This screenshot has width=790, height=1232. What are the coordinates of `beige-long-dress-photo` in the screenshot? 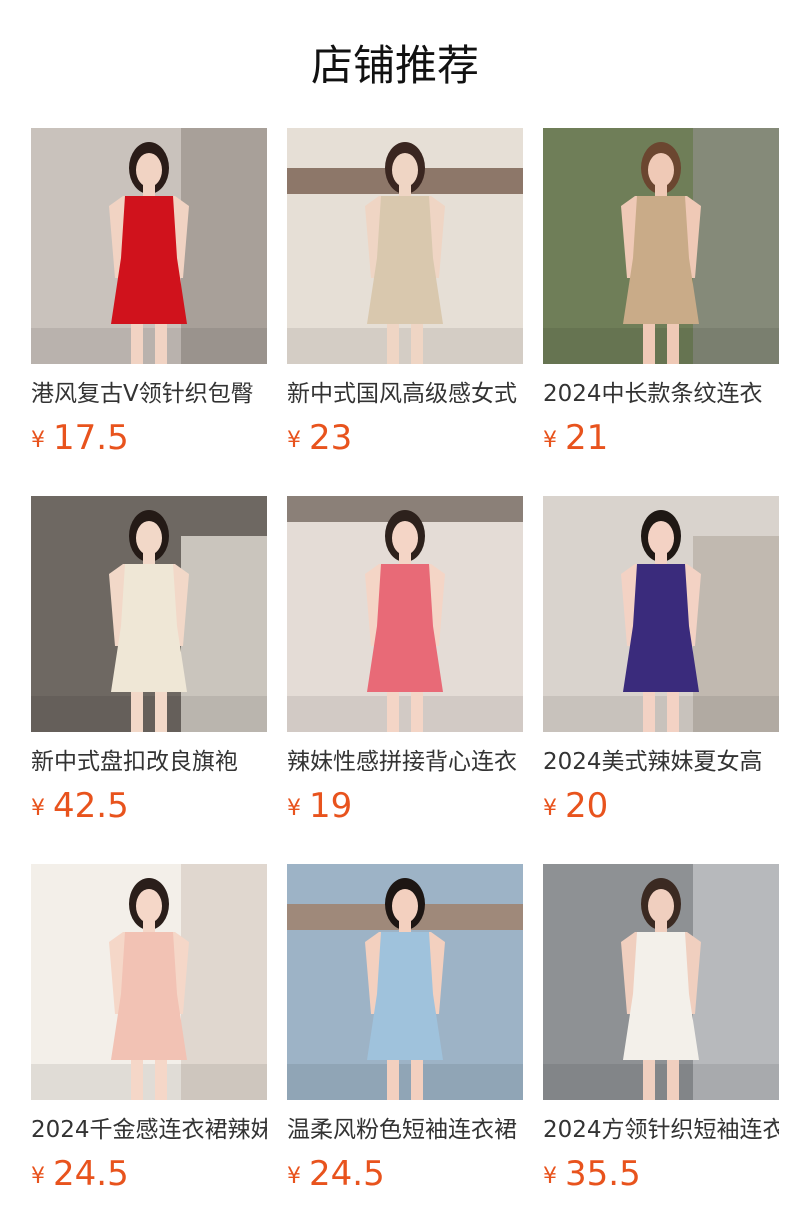 It's located at (405, 246).